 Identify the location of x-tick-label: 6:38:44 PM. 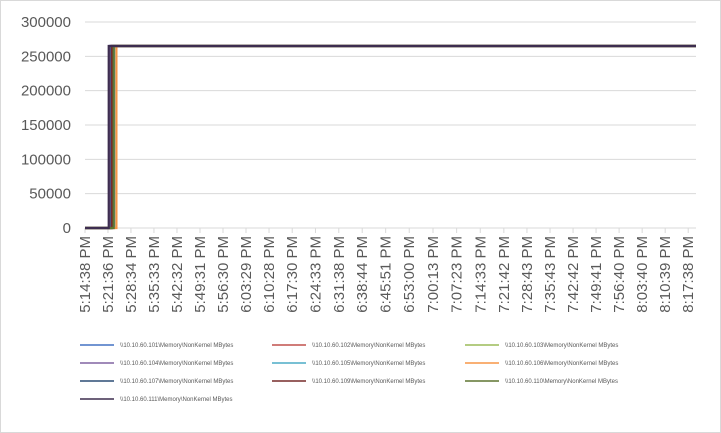
(362, 274).